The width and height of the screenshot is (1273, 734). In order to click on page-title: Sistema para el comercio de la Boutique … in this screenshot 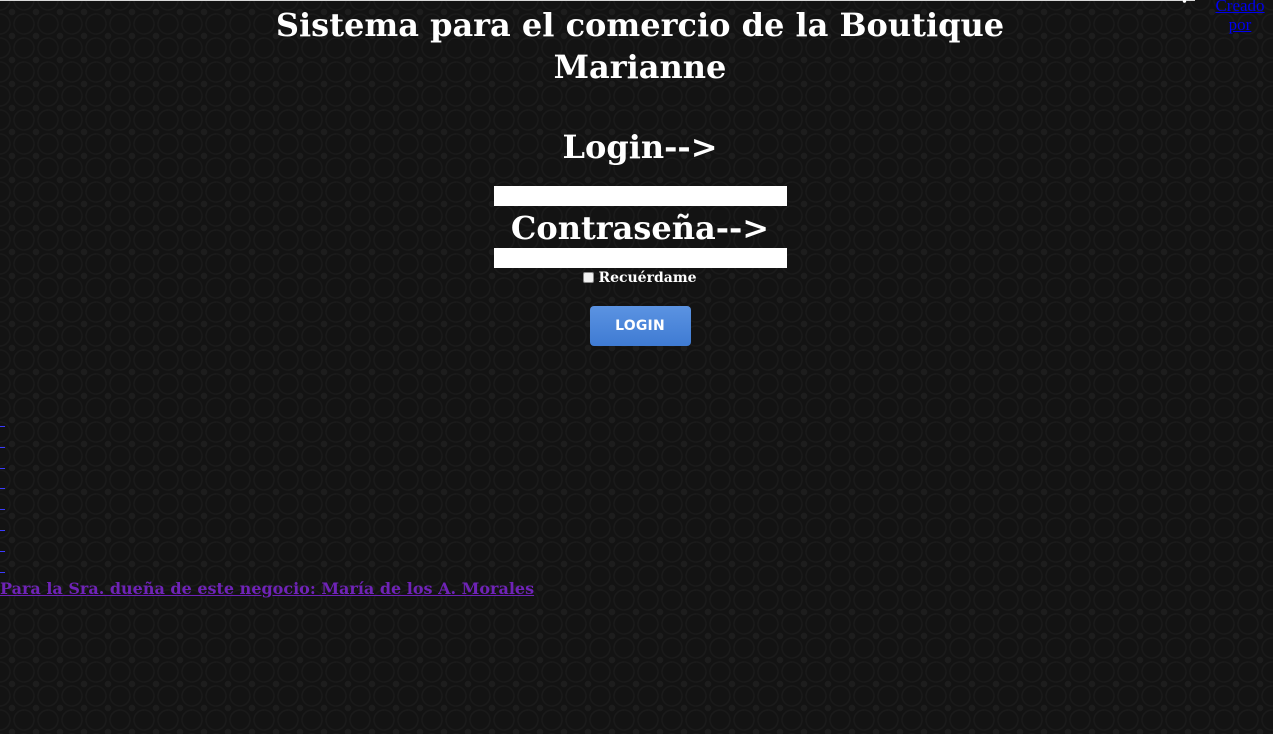, I will do `click(640, 46)`.